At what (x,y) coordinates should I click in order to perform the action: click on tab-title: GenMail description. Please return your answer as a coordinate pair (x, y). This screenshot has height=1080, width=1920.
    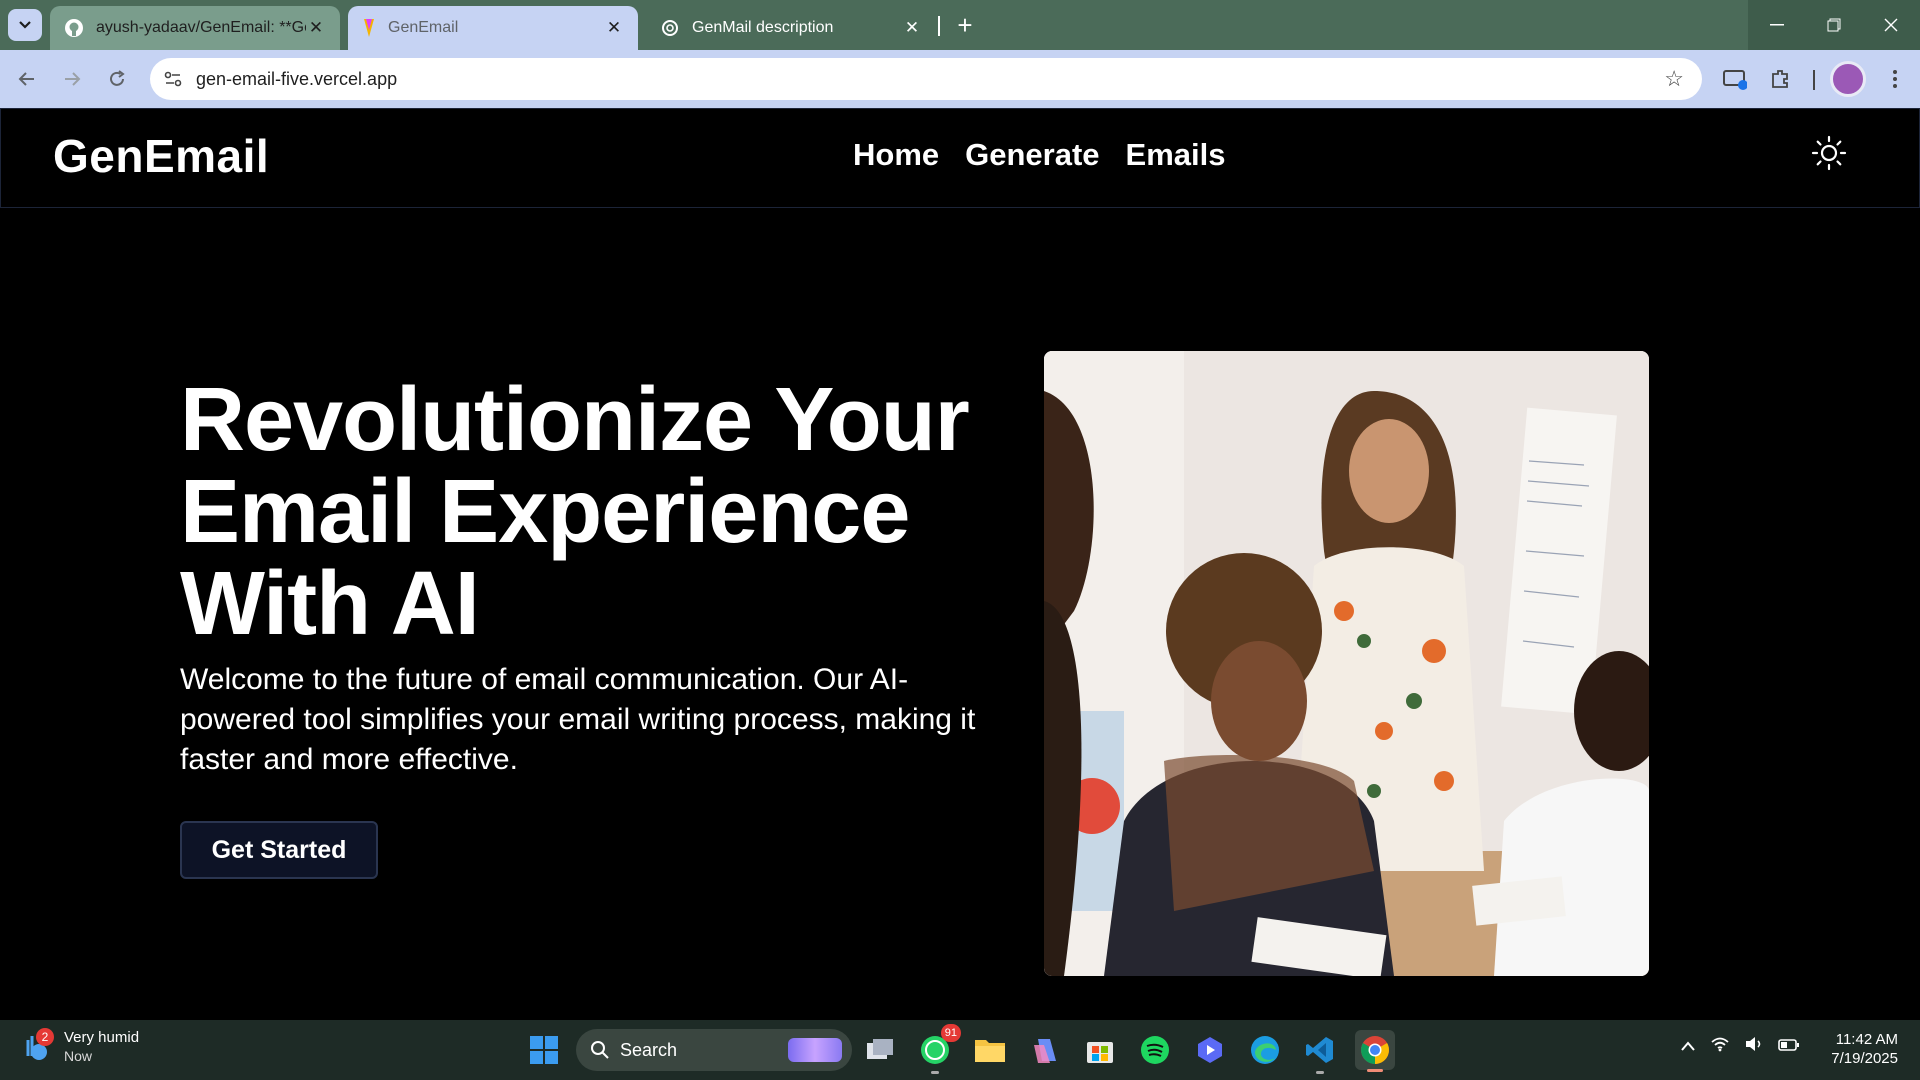
    Looking at the image, I should click on (763, 27).